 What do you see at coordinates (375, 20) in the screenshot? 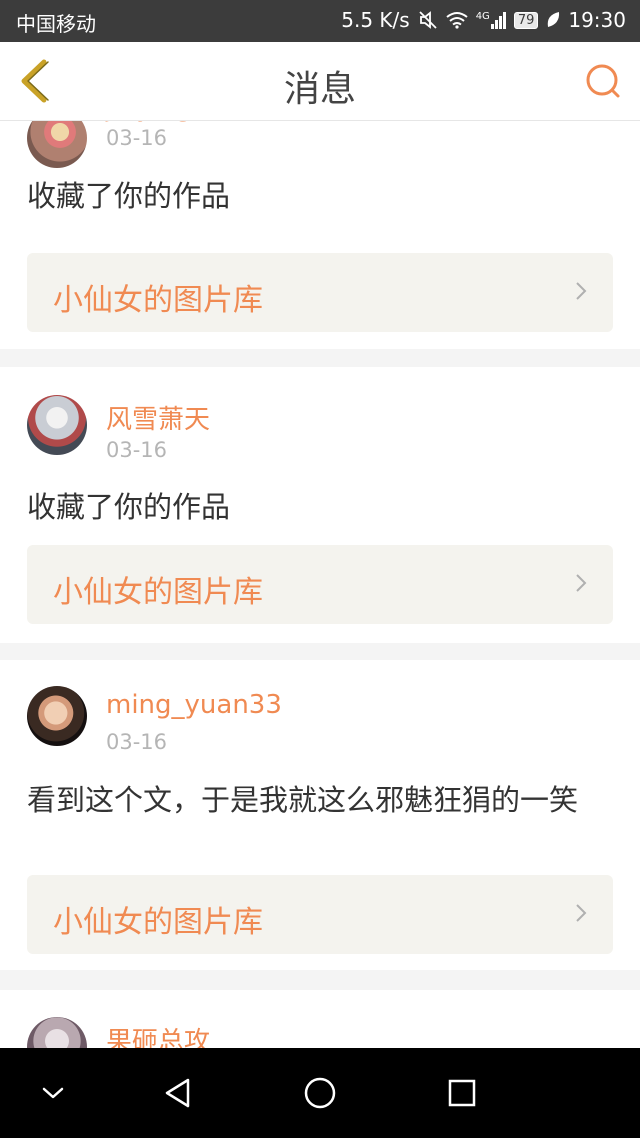
I see `network-speed: 5.5 K/s` at bounding box center [375, 20].